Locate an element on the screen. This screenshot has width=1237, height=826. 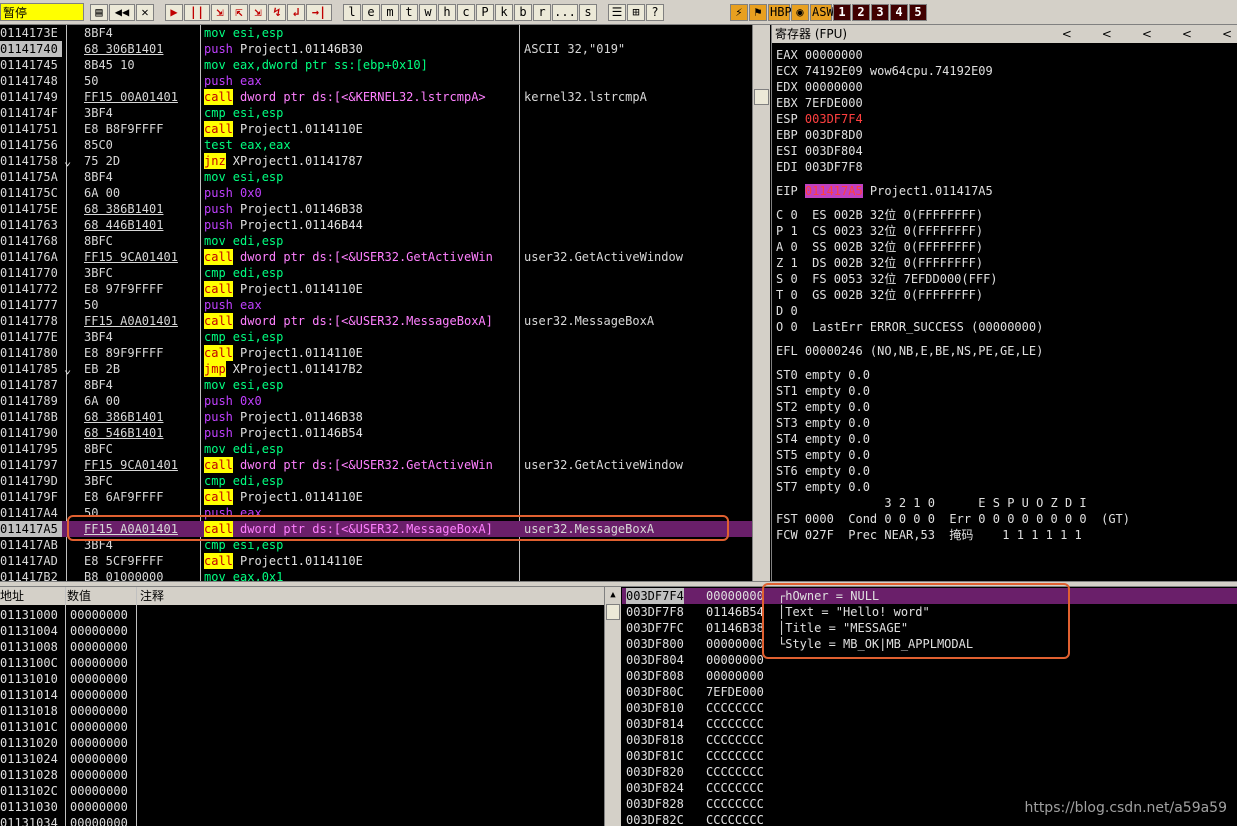
disasm-row: 01141787 8BF4 mov esi,esp is located at coordinates (376, 385).